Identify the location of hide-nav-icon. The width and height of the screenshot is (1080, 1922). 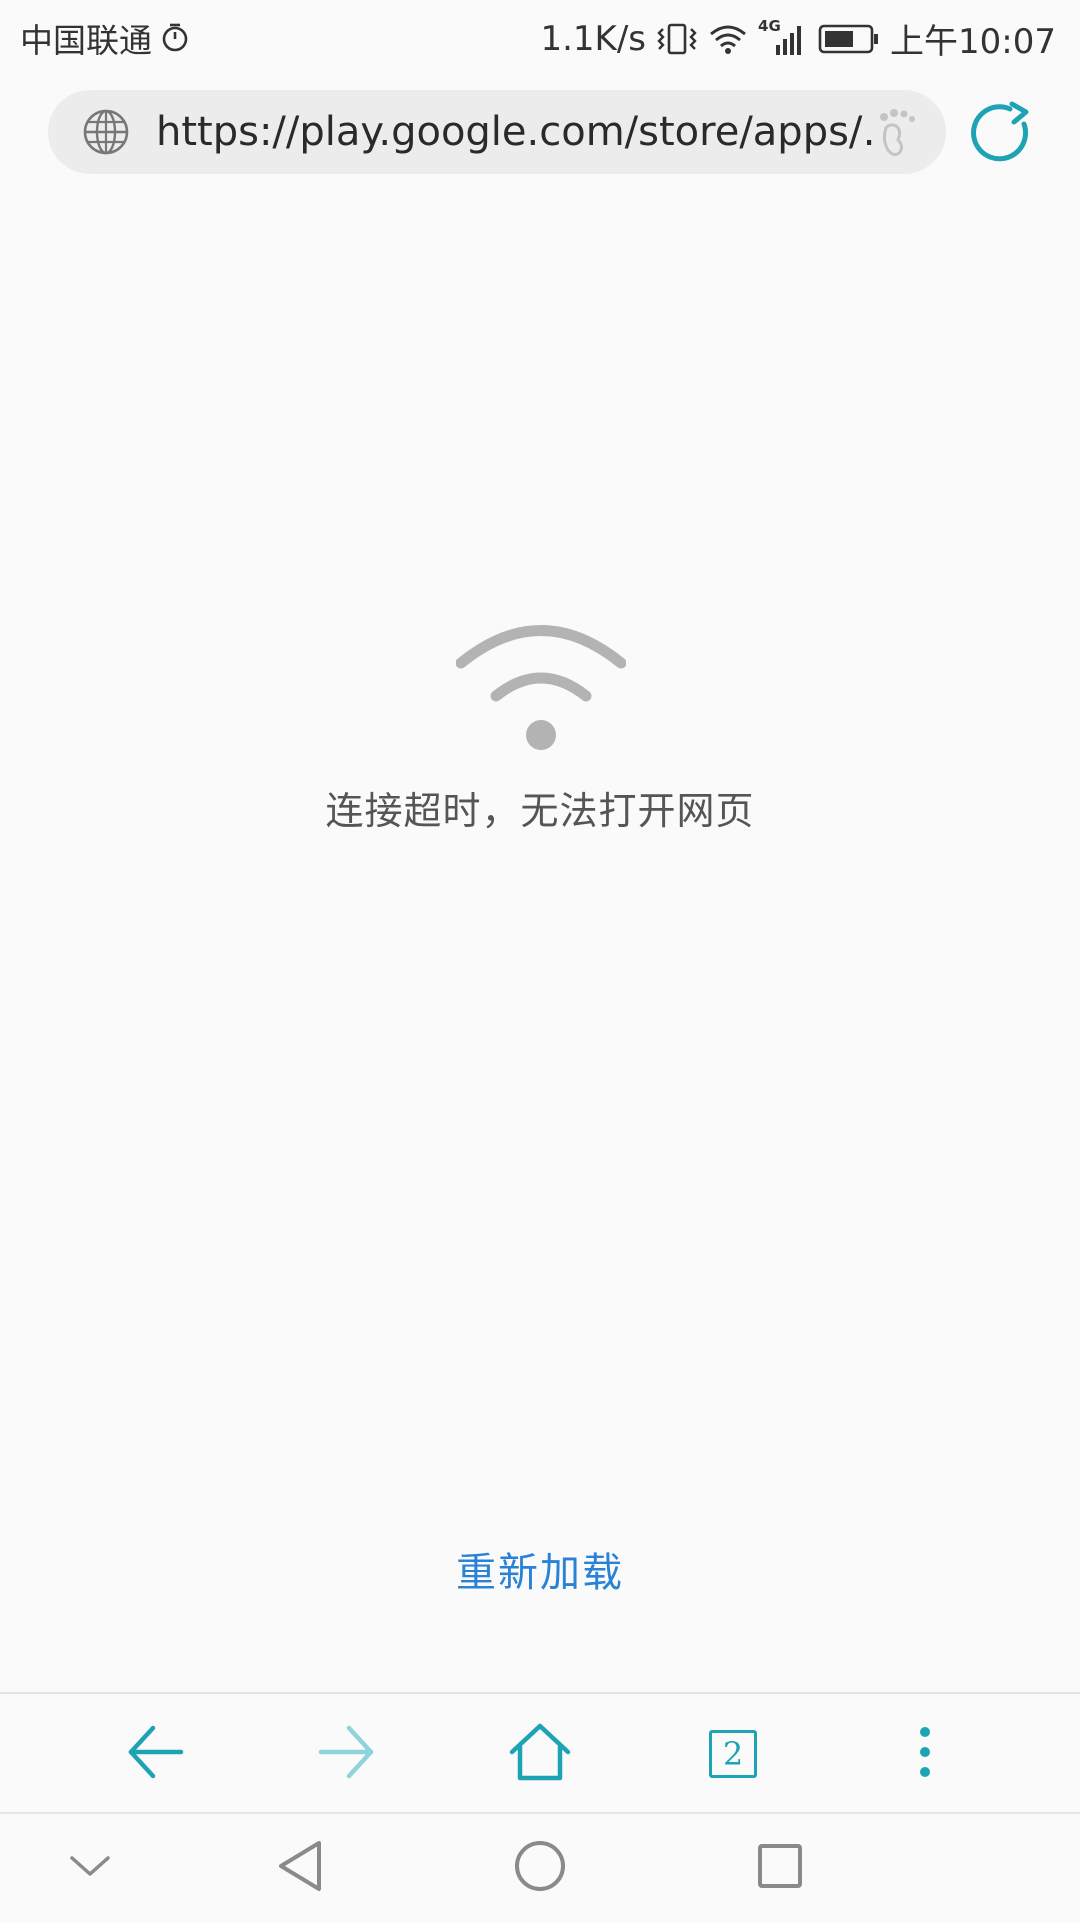
(90, 1868).